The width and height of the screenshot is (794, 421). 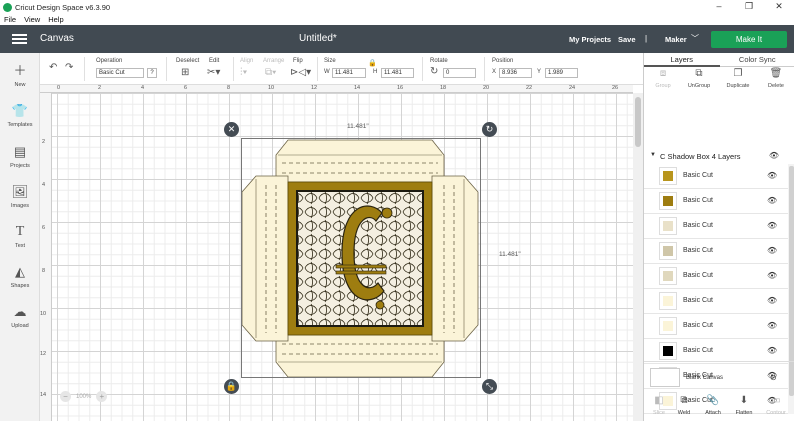 I want to click on weld-button: ⧉ Weld, so click(x=684, y=405).